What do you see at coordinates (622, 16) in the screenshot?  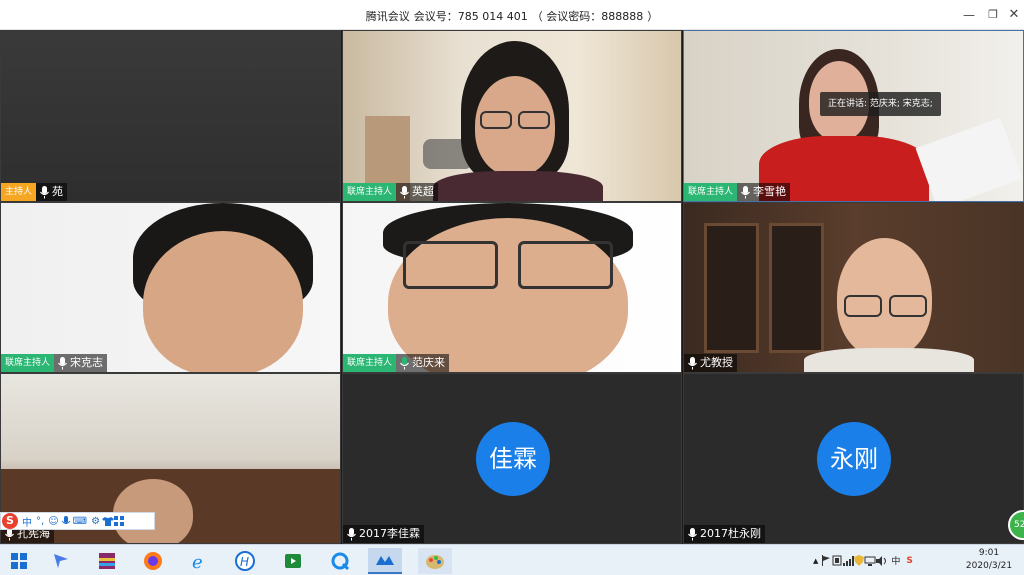 I see `meeting-password: 888888` at bounding box center [622, 16].